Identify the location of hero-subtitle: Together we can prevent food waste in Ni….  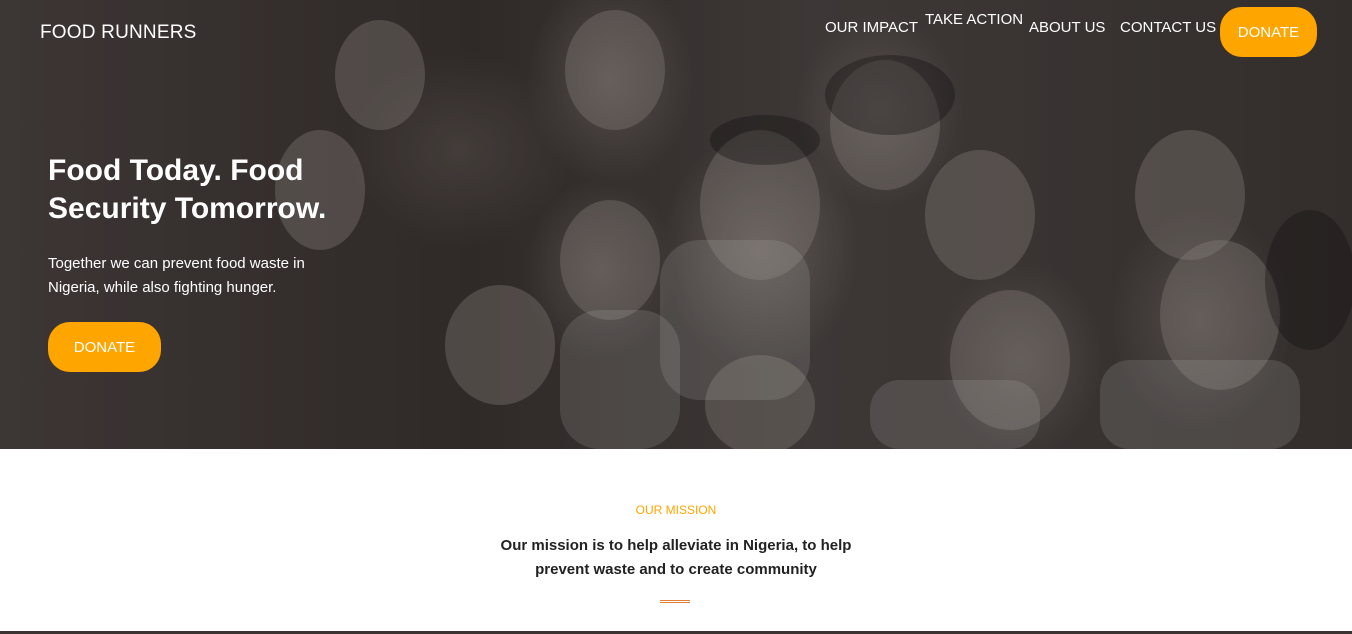
(176, 275).